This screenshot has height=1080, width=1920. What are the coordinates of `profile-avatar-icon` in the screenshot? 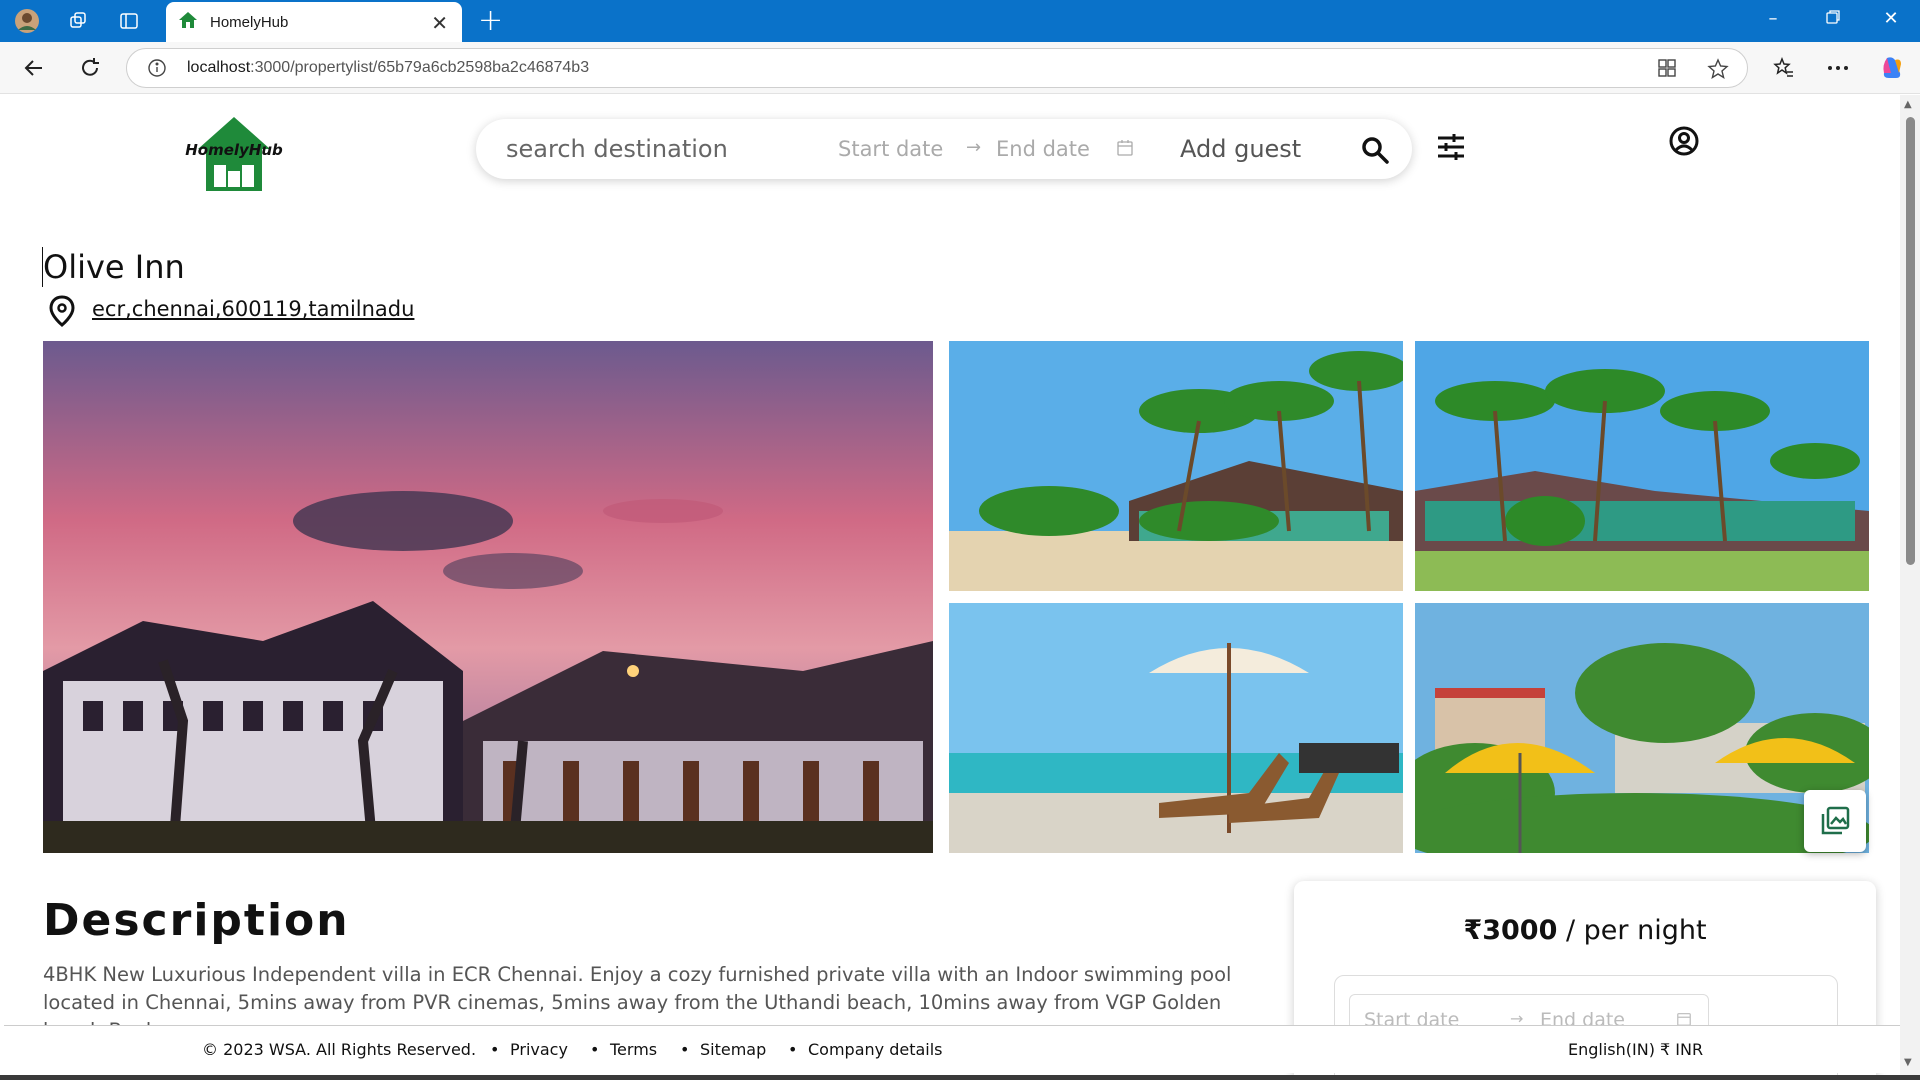 It's located at (27, 21).